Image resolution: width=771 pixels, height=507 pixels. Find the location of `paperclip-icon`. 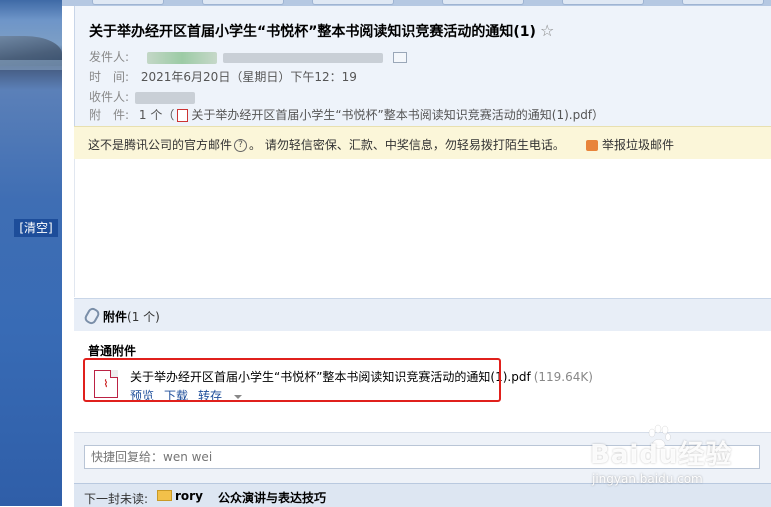

paperclip-icon is located at coordinates (92, 316).